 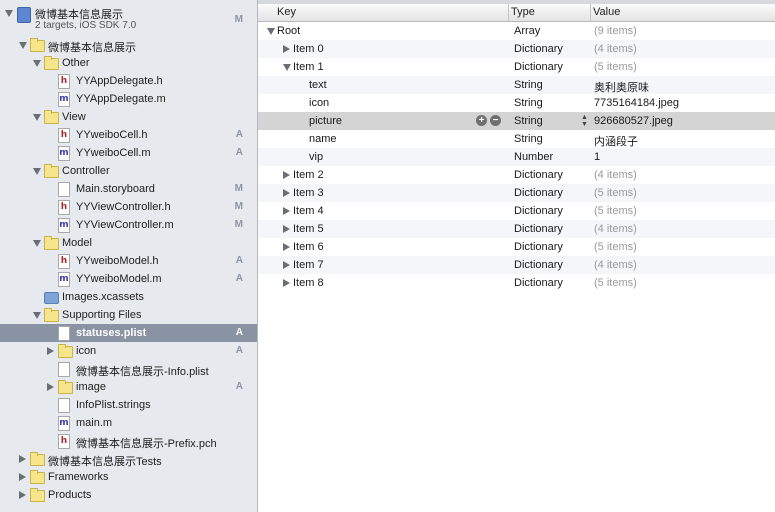 I want to click on plist-row: Item 7 Dictionary (4 items), so click(x=516, y=265).